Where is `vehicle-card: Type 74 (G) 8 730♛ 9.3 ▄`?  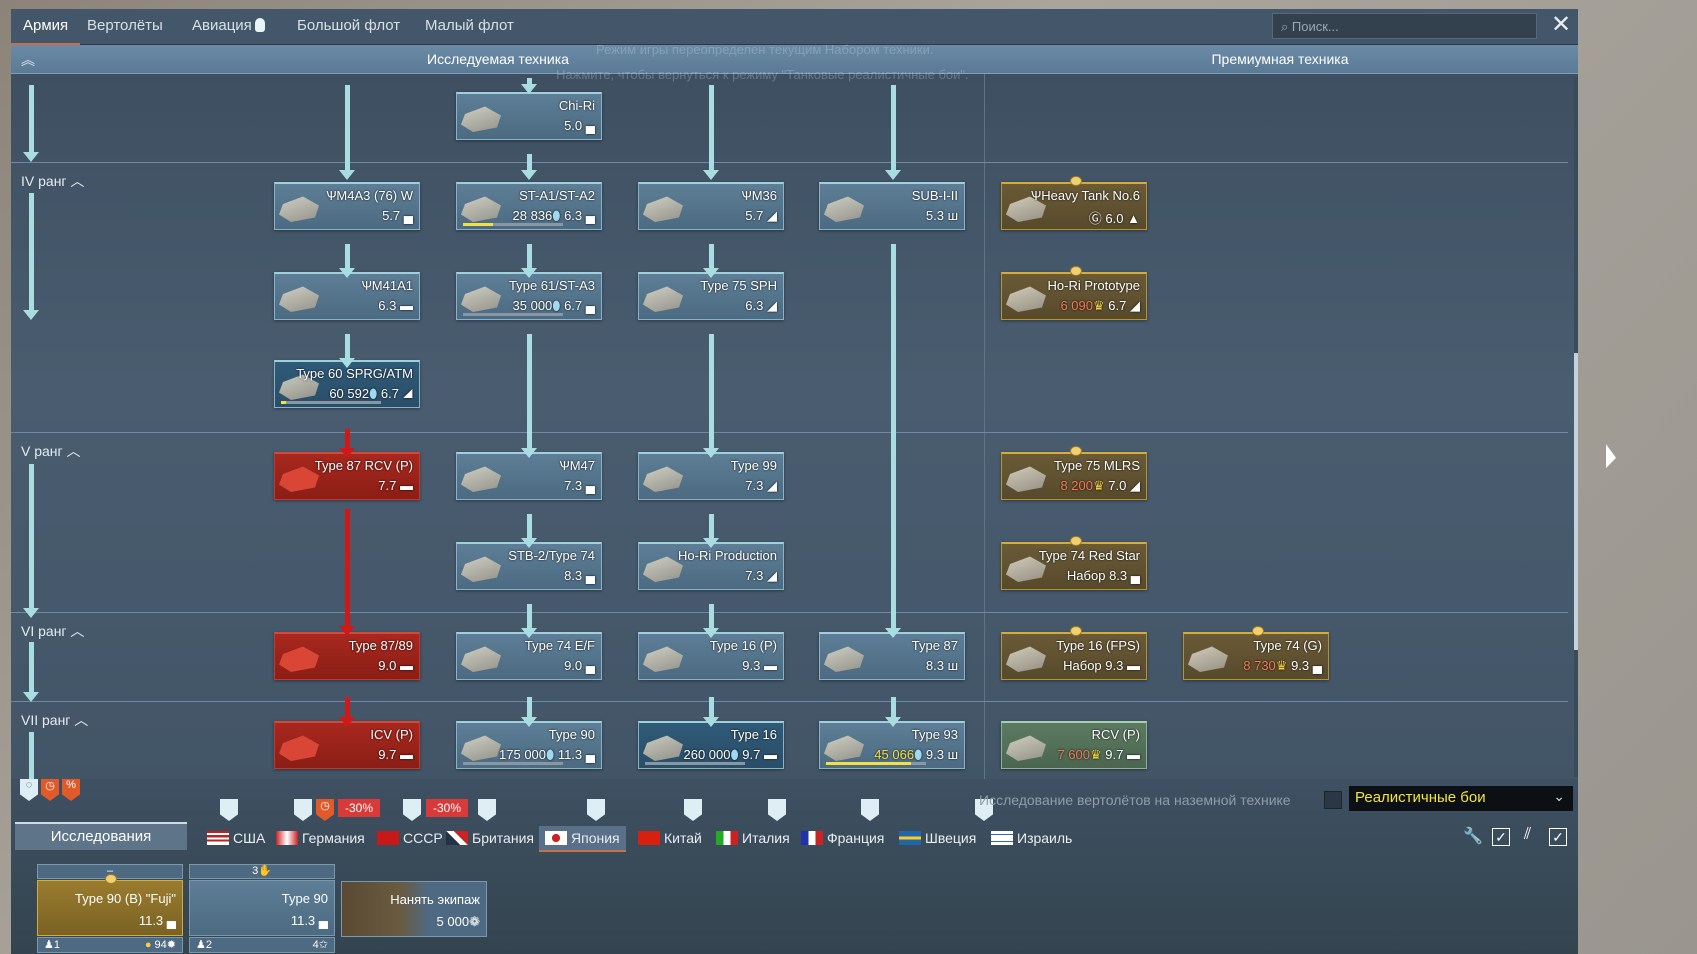
vehicle-card: Type 74 (G) 8 730♛ 9.3 ▄ is located at coordinates (1256, 653).